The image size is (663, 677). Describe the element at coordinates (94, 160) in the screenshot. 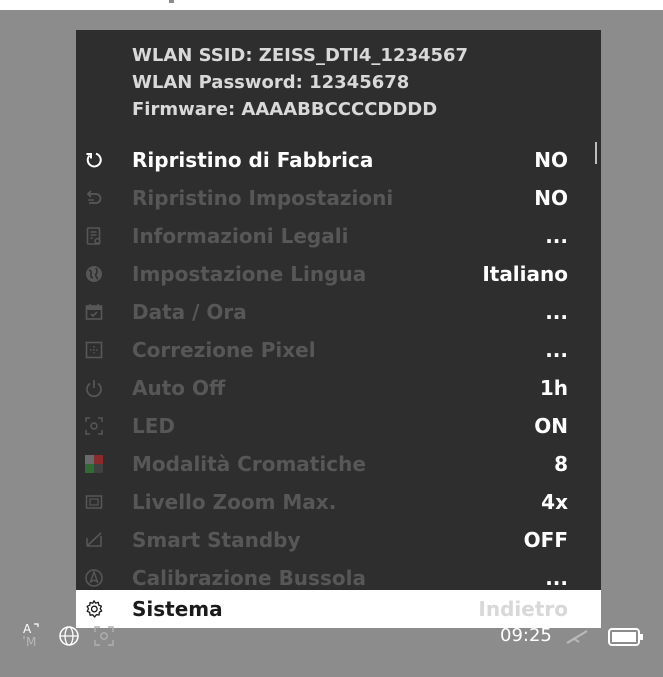

I see `reset-icon` at that location.